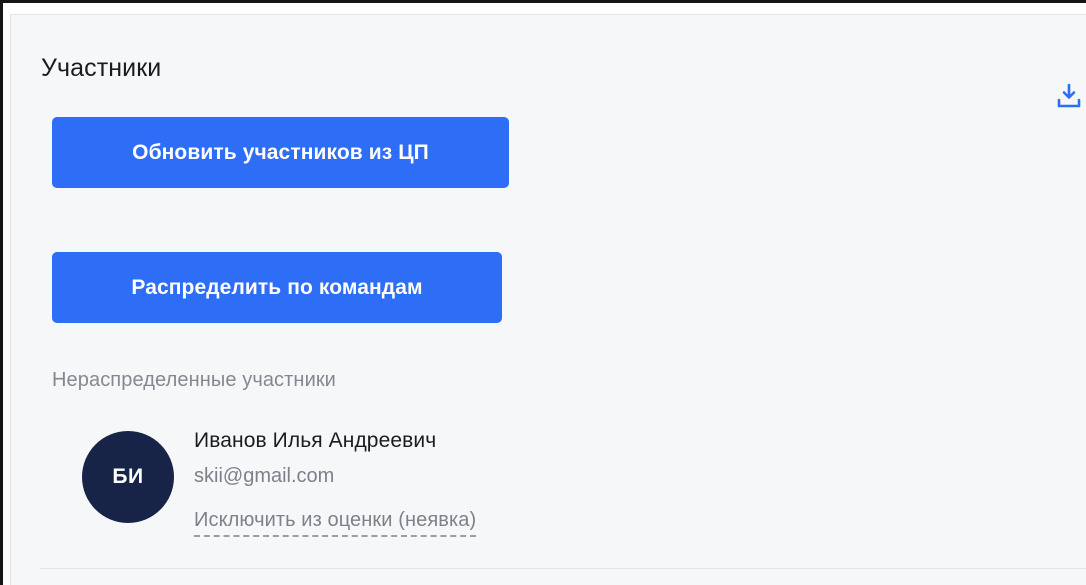 Image resolution: width=1086 pixels, height=585 pixels. What do you see at coordinates (335, 521) in the screenshot?
I see `exclude-from-evaluation-link: Исключить из оценки (неявка)` at bounding box center [335, 521].